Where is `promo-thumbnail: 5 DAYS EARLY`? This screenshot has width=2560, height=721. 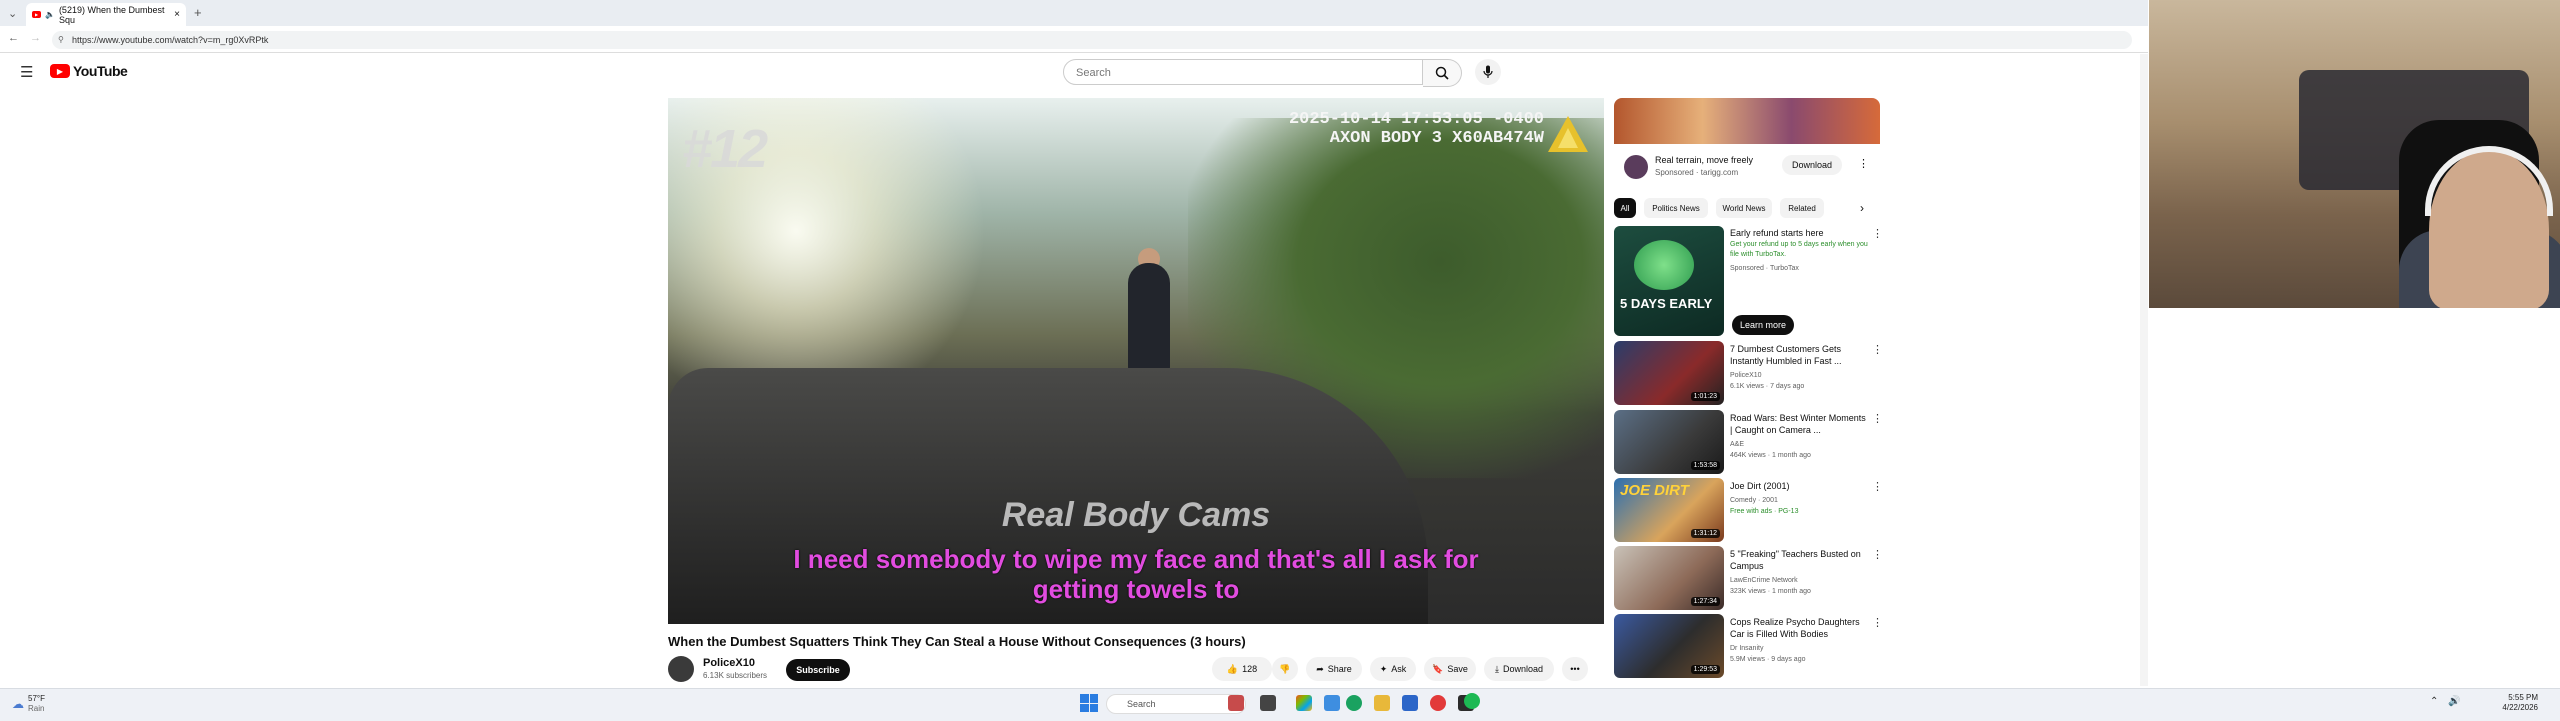 promo-thumbnail: 5 DAYS EARLY is located at coordinates (1669, 281).